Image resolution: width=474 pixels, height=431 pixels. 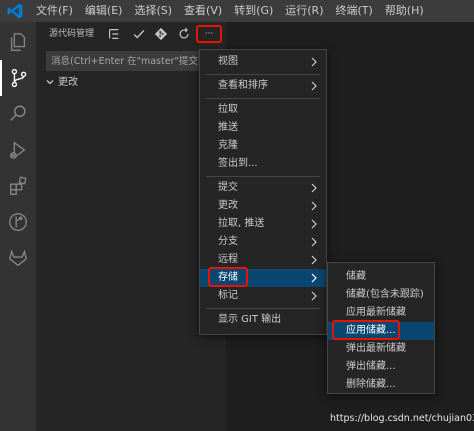 I want to click on menu-item-view-sort: 查看和排序, so click(x=263, y=86).